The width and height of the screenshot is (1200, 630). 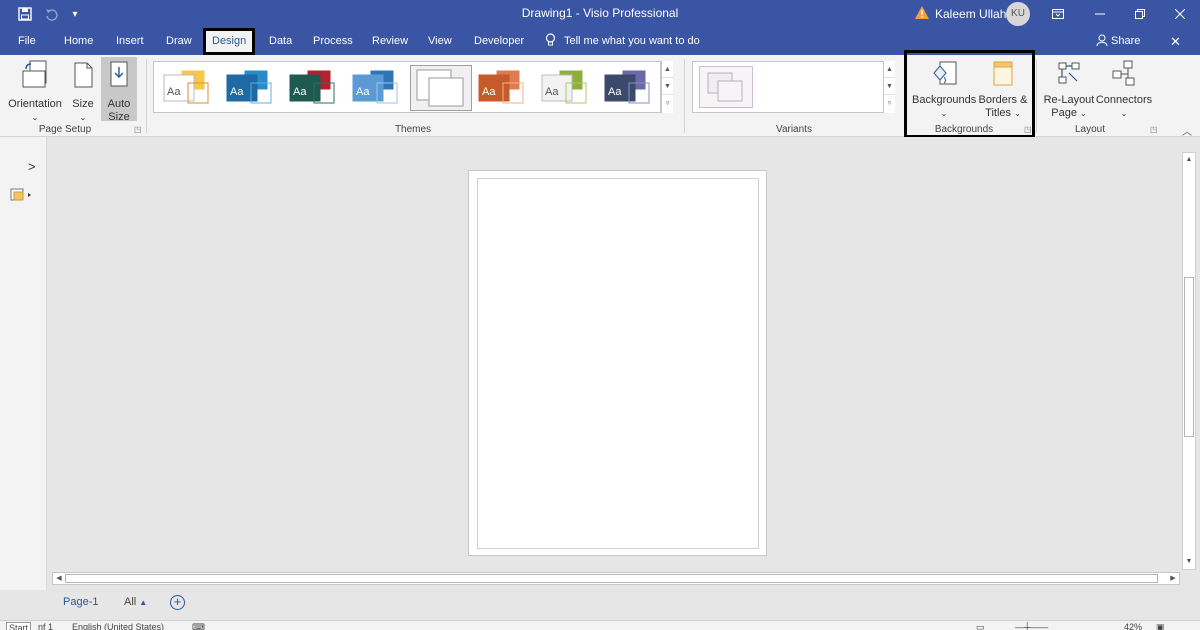 What do you see at coordinates (1187, 130) in the screenshot?
I see `collapse-ribbon-icon: ︿` at bounding box center [1187, 130].